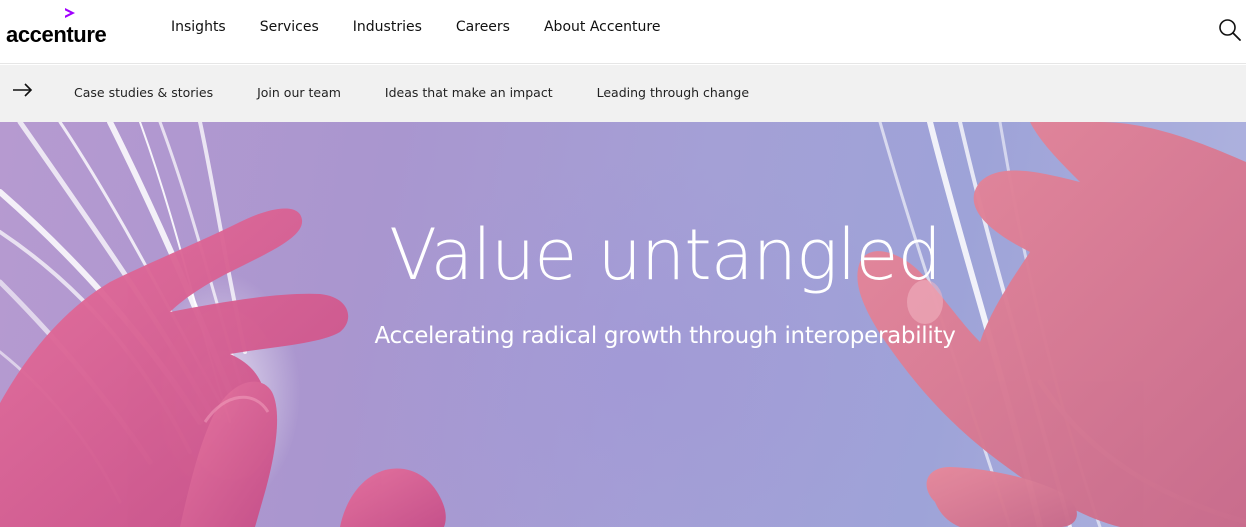 The image size is (1246, 527). What do you see at coordinates (56, 34) in the screenshot?
I see `brand-name: accenture` at bounding box center [56, 34].